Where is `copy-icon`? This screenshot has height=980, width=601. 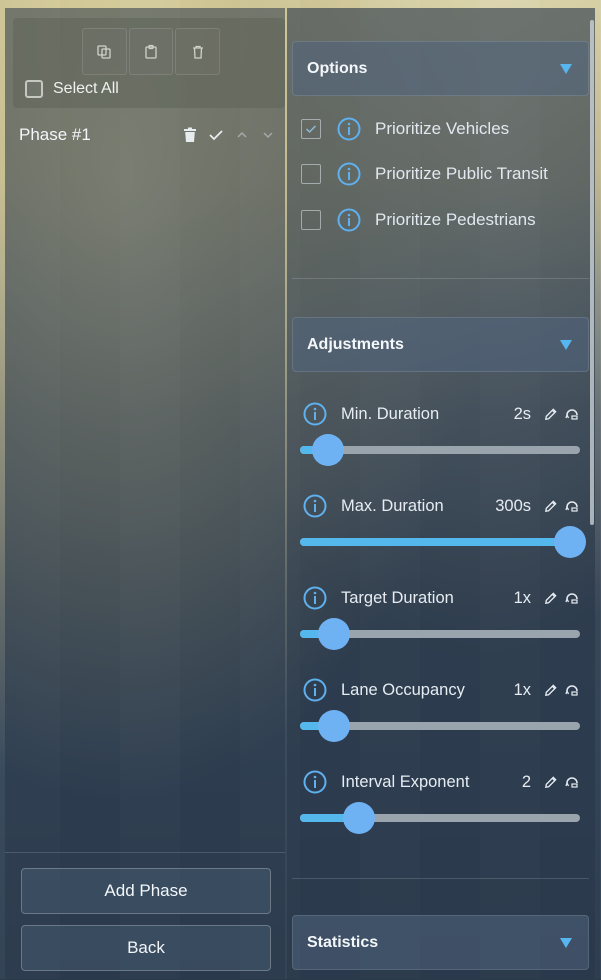
copy-icon is located at coordinates (104, 51).